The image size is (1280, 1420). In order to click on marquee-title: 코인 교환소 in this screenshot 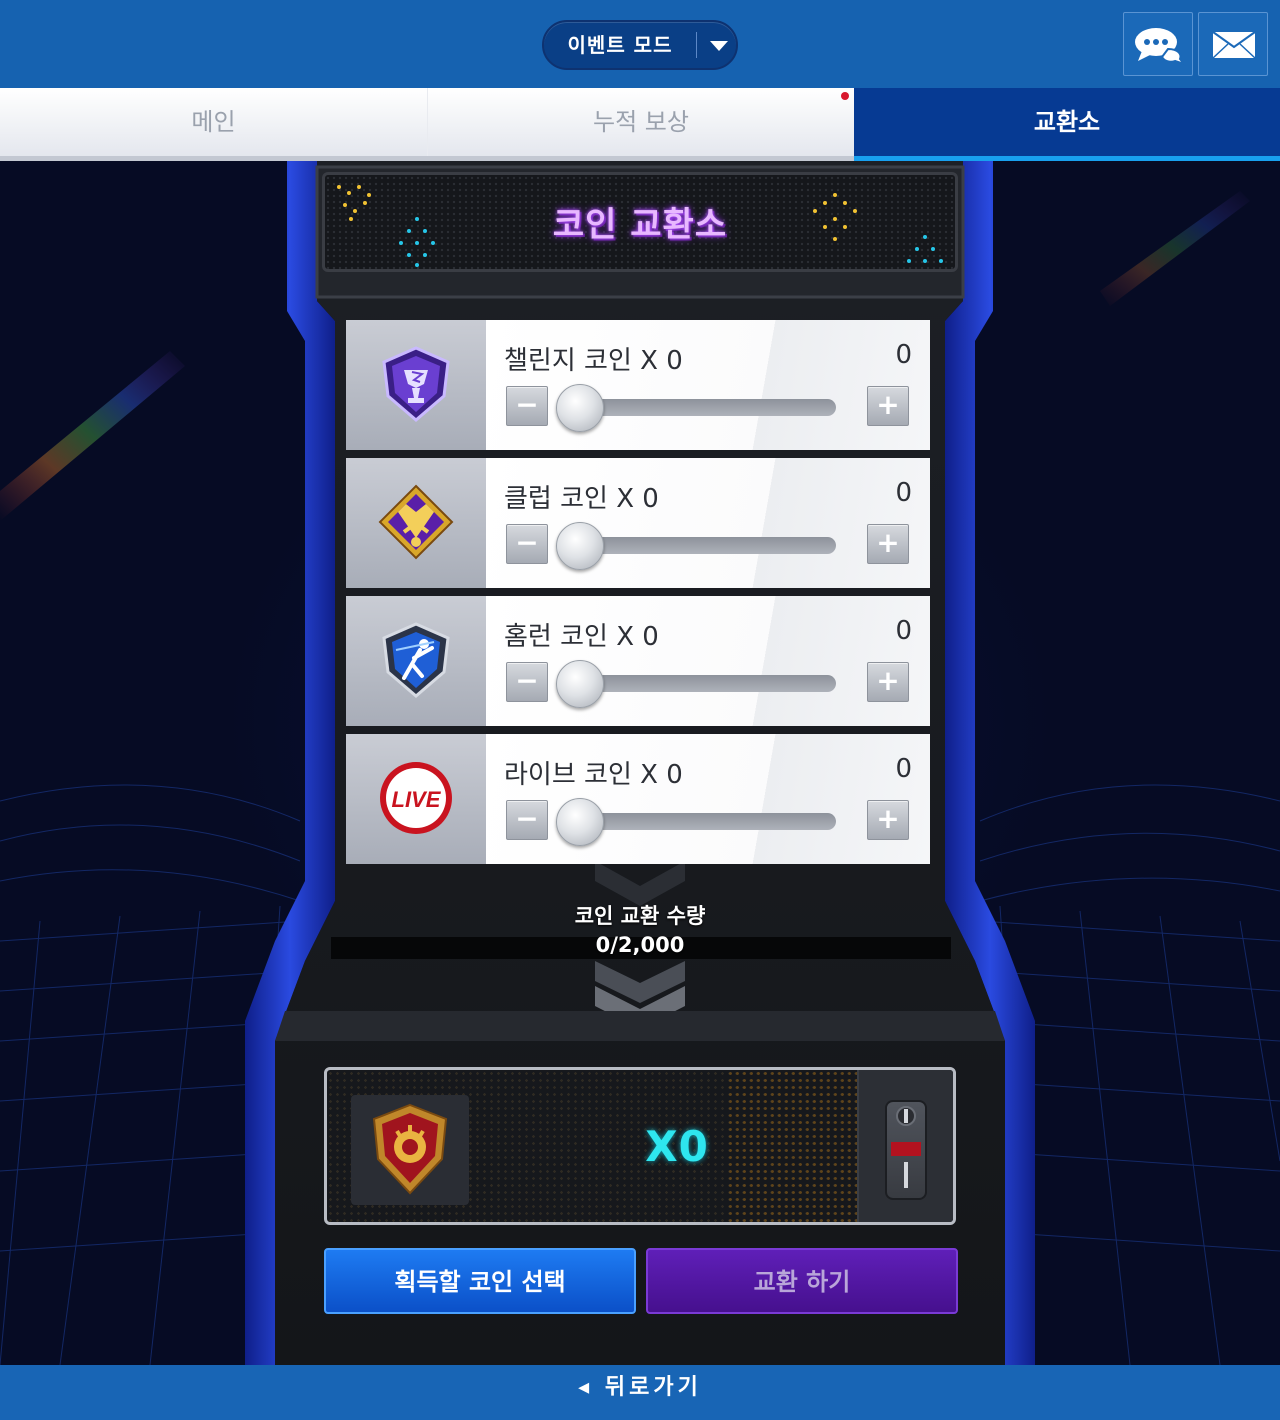, I will do `click(640, 225)`.